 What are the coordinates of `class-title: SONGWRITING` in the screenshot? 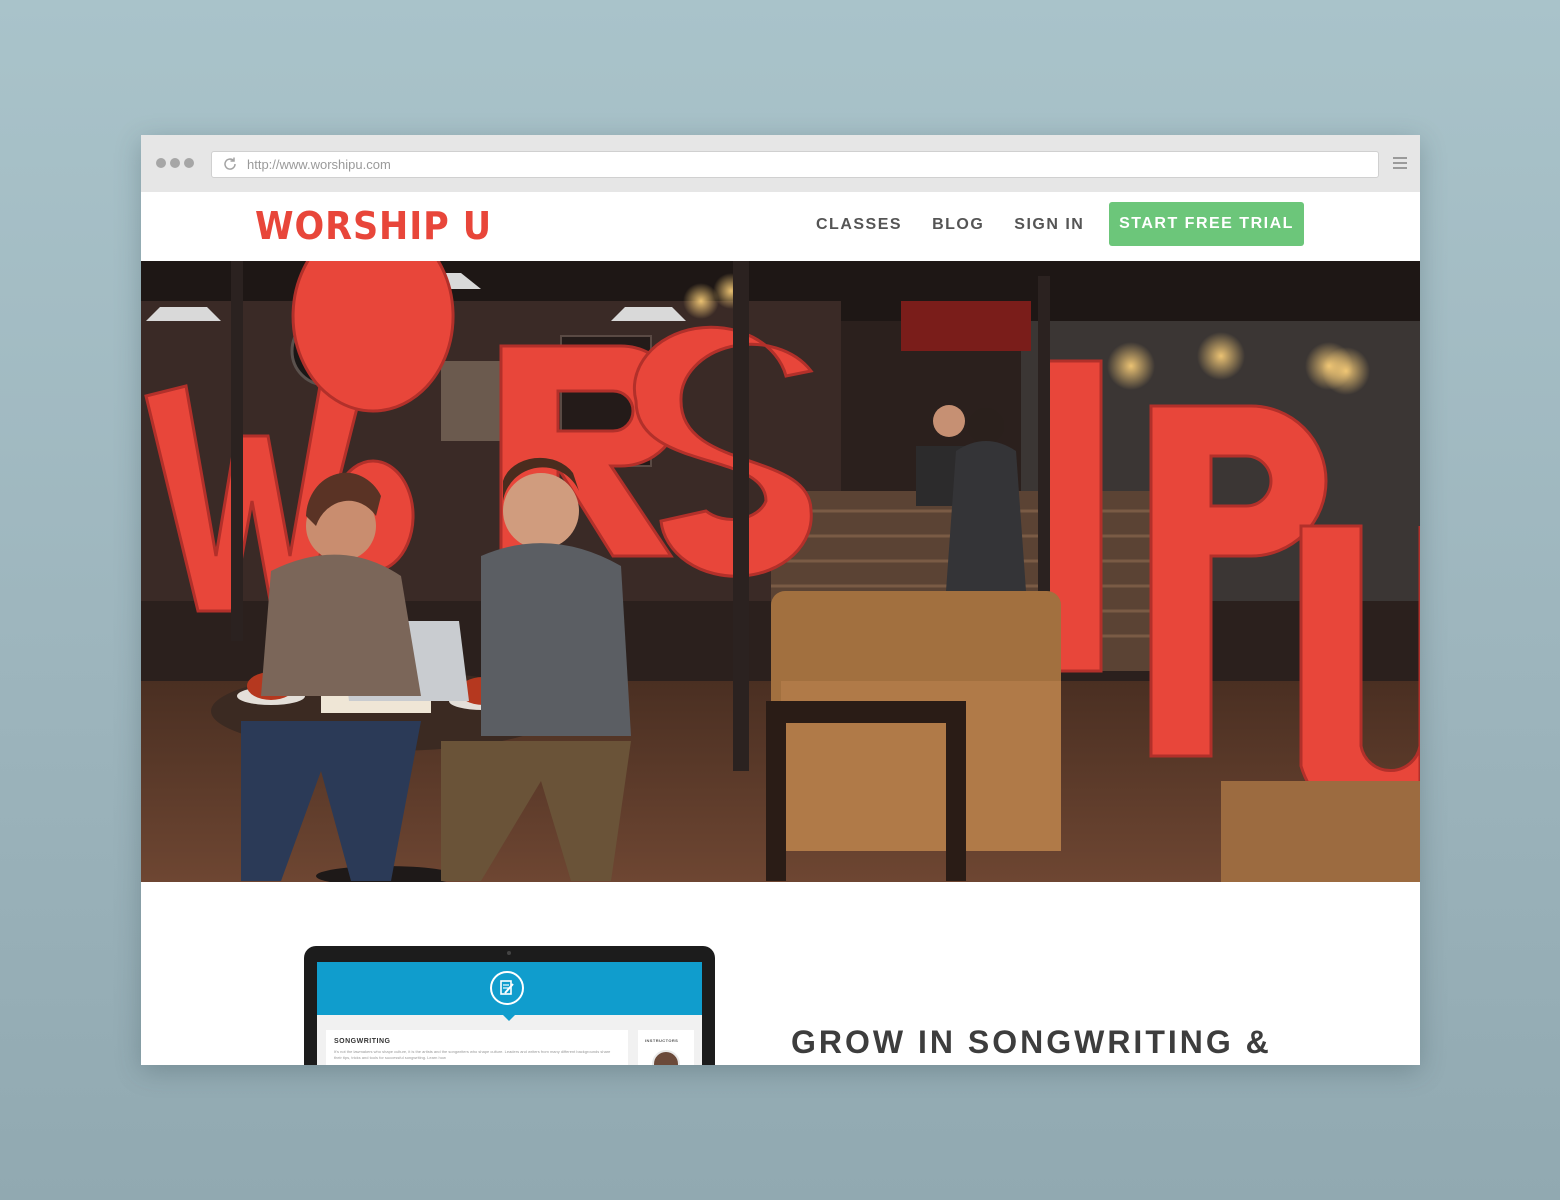 It's located at (362, 1041).